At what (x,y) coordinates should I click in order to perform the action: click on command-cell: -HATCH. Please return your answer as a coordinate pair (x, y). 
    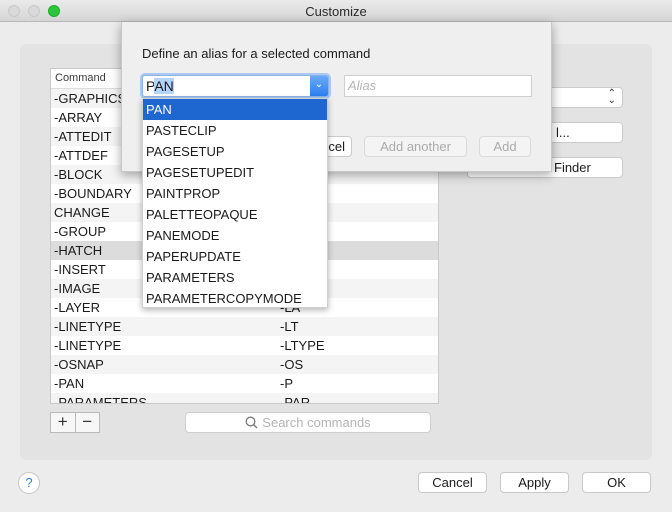
    Looking at the image, I should click on (78, 250).